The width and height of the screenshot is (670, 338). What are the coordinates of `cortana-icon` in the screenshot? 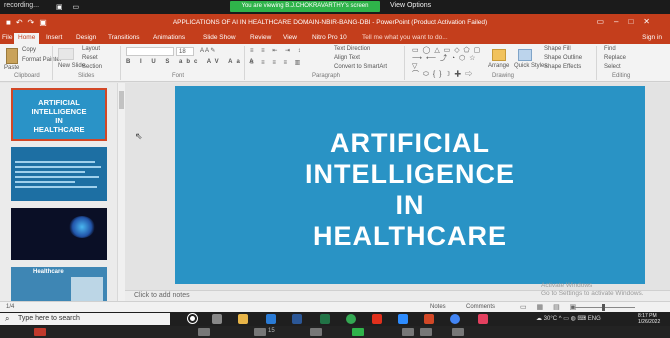 It's located at (192, 318).